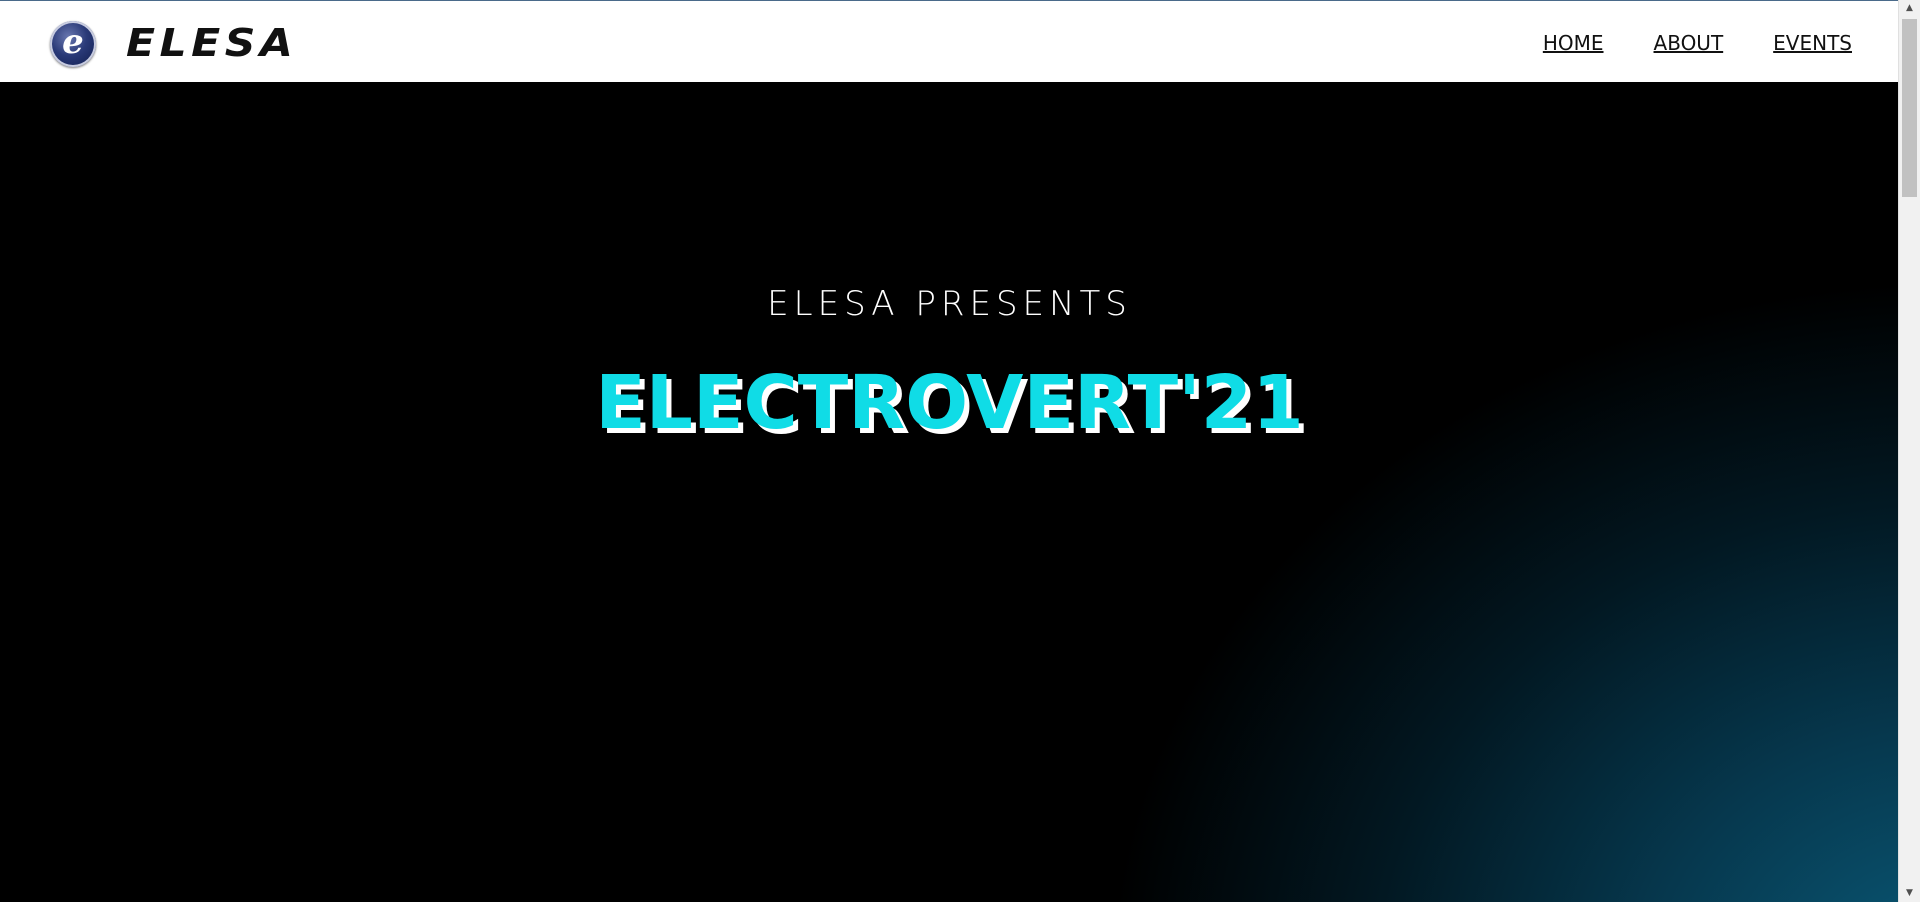  I want to click on scroll-thumb, so click(1909, 108).